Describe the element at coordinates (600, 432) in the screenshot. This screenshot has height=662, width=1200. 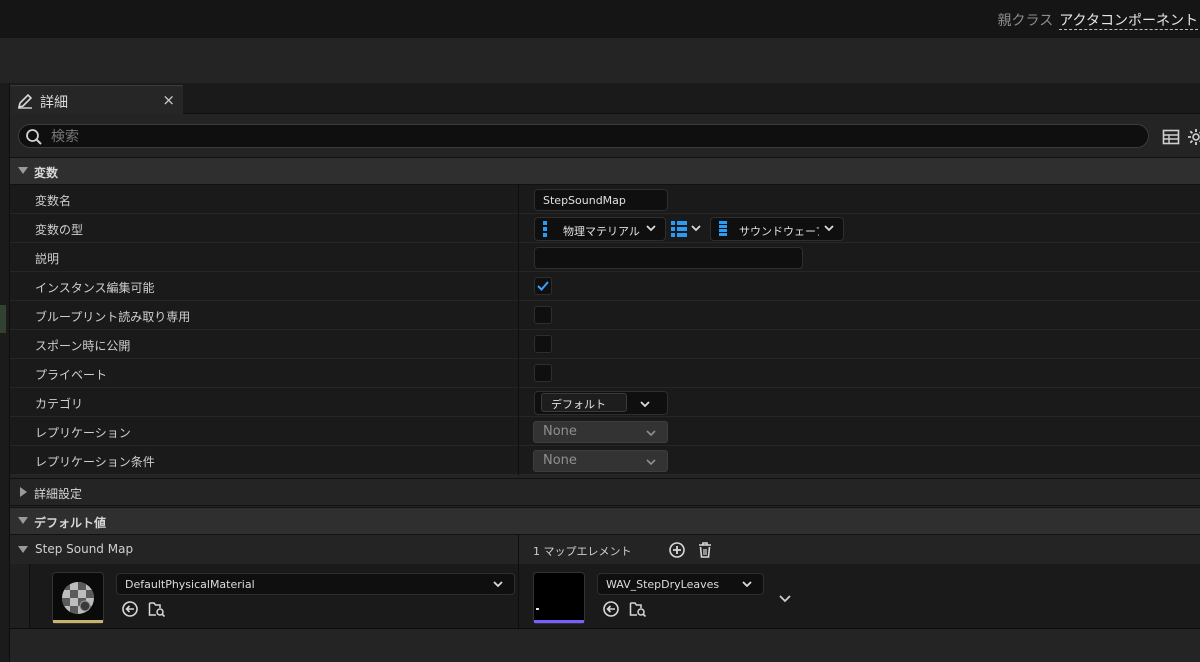
I see `replication-dropdown: None` at that location.